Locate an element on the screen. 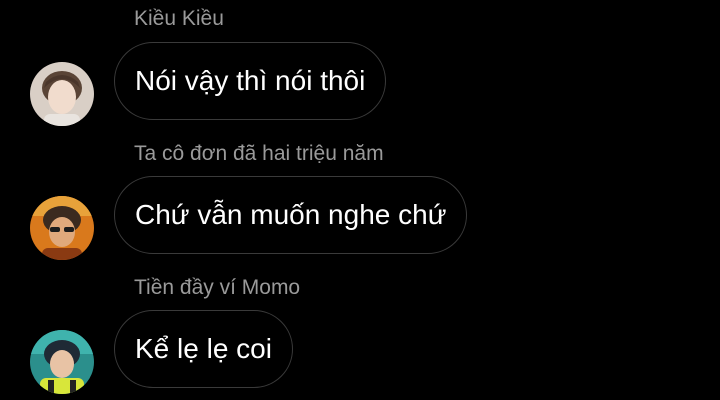 Image resolution: width=720 pixels, height=400 pixels. message-text: Chứ vẫn muốn nghe chứ is located at coordinates (291, 214).